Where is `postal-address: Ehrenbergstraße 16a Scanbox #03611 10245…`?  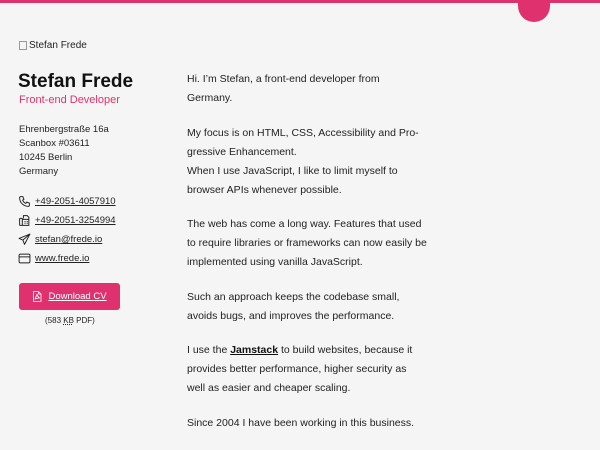 postal-address: Ehrenbergstraße 16a Scanbox #03611 10245… is located at coordinates (64, 151).